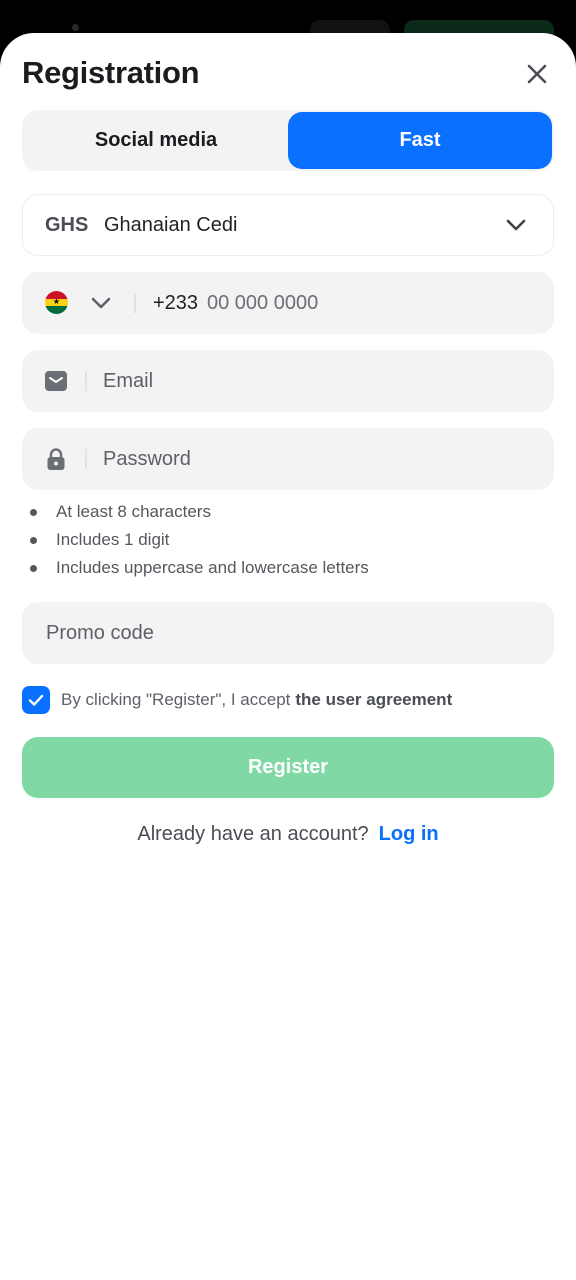 The image size is (576, 1280). I want to click on checkmark-icon, so click(36, 700).